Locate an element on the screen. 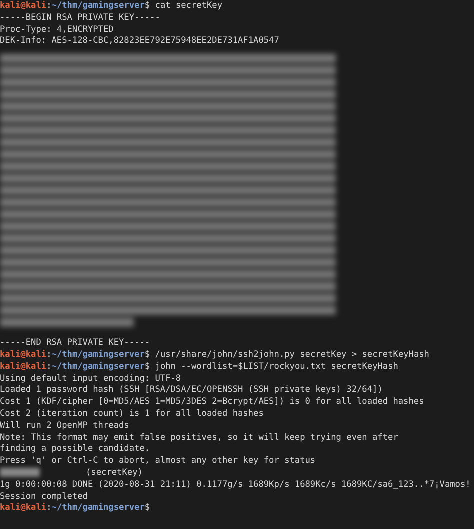 The height and width of the screenshot is (529, 474). output-line: (secretKey) is located at coordinates (114, 473).